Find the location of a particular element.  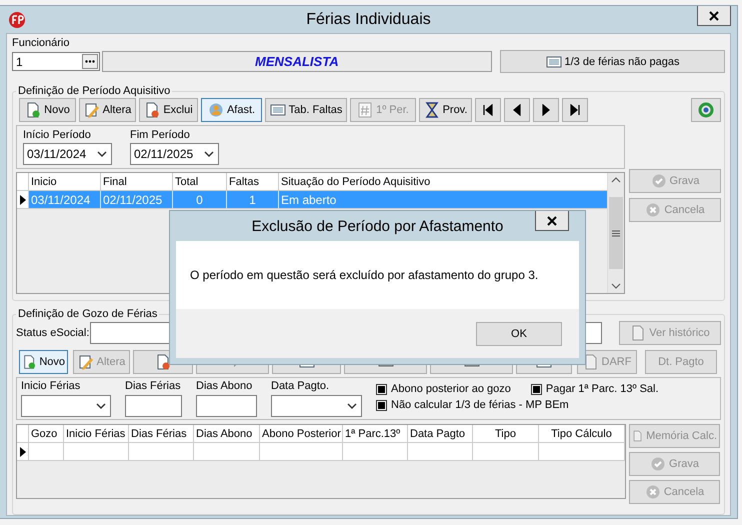

refresh-button is located at coordinates (706, 110).